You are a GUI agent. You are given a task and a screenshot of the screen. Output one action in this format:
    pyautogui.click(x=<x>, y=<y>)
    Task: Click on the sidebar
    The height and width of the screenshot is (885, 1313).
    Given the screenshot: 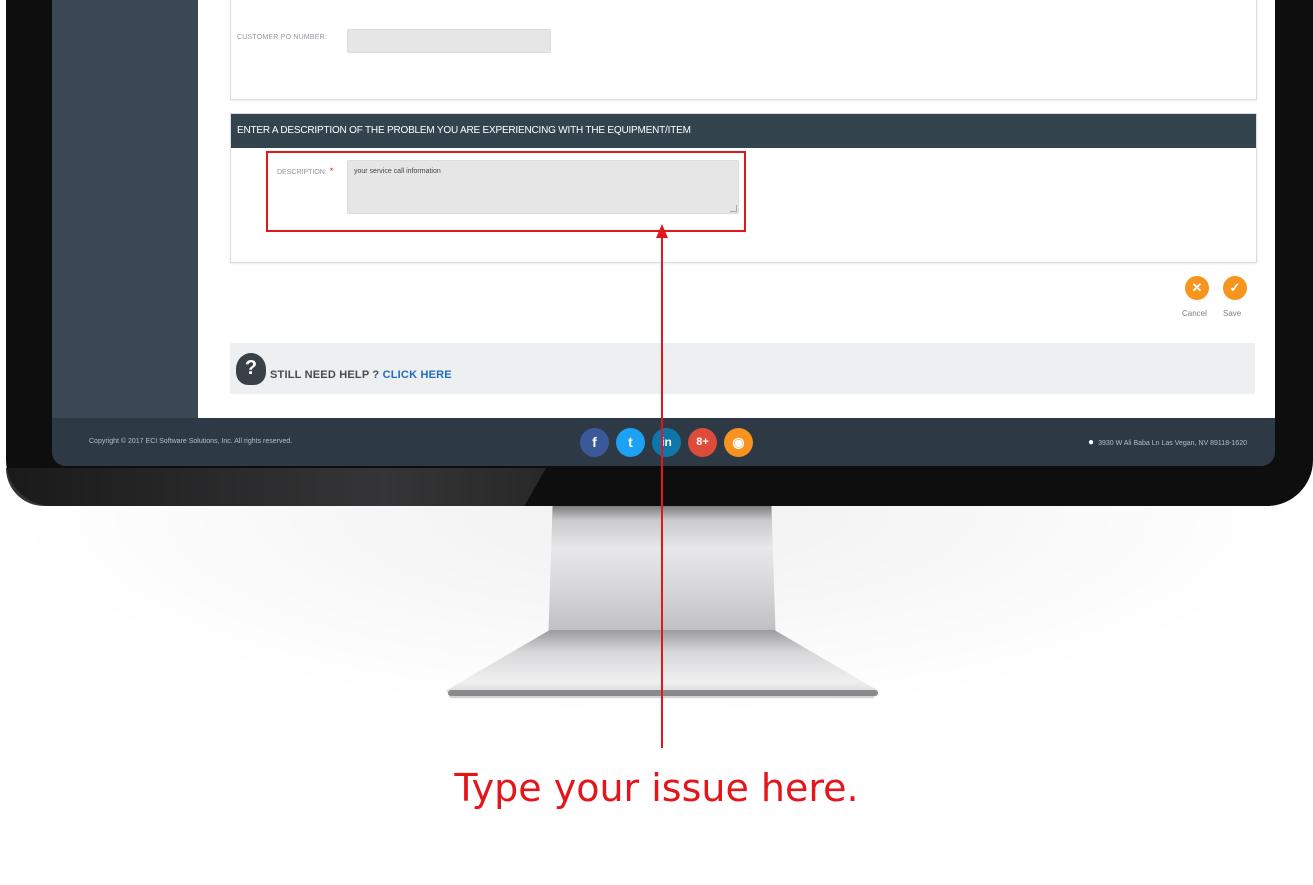 What is the action you would take?
    pyautogui.click(x=125, y=209)
    